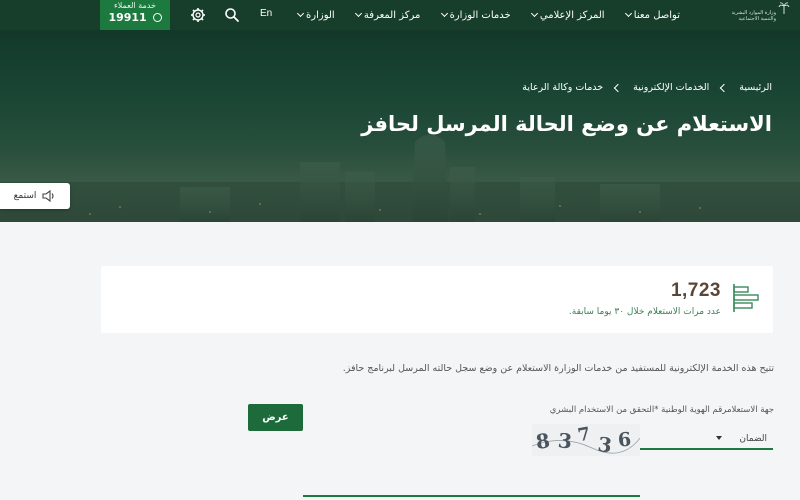  Describe the element at coordinates (644, 312) in the screenshot. I see `query-count-description: عدد مرات الاستعلام خلال ٣٠ يوما سابقة.` at that location.